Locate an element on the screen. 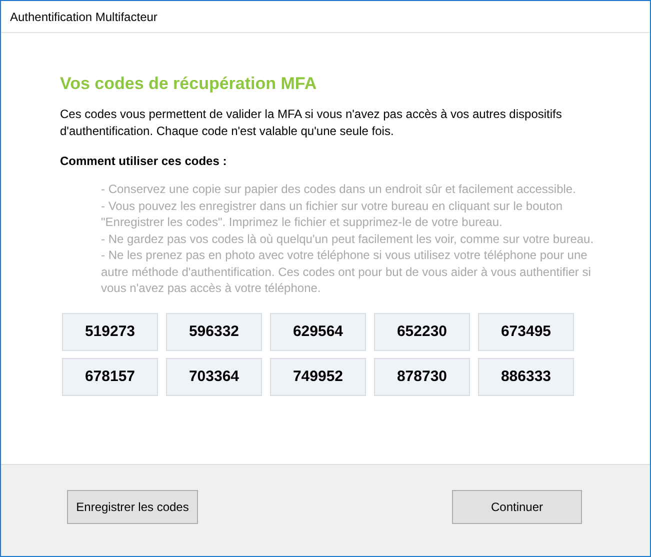 This screenshot has height=557, width=651. heading: Vos codes de récupération MFA is located at coordinates (189, 84).